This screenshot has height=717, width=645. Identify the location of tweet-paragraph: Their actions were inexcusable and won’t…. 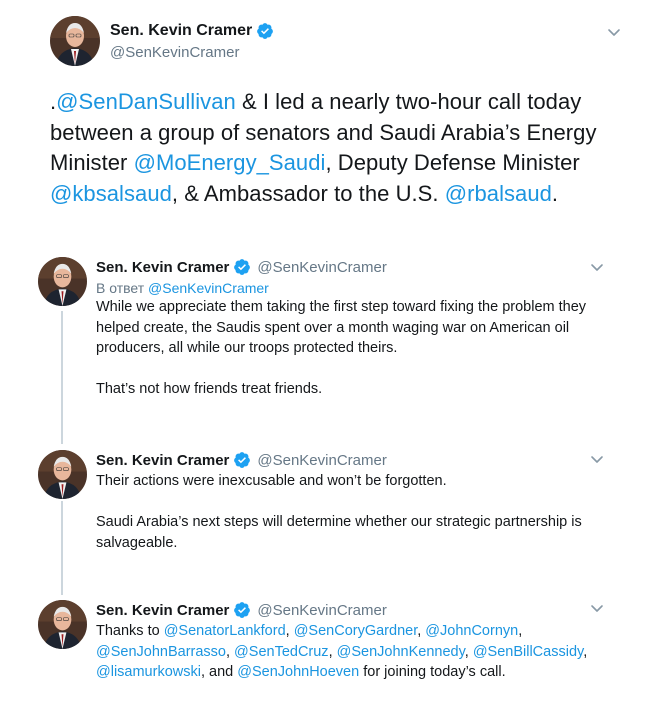
(356, 481).